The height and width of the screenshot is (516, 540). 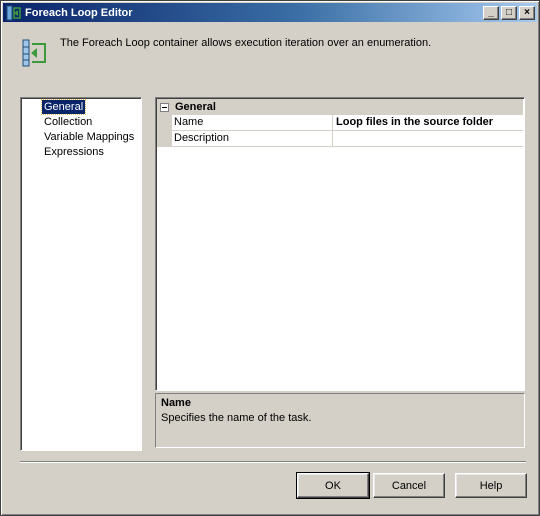 What do you see at coordinates (252, 122) in the screenshot?
I see `property-name-label: Name` at bounding box center [252, 122].